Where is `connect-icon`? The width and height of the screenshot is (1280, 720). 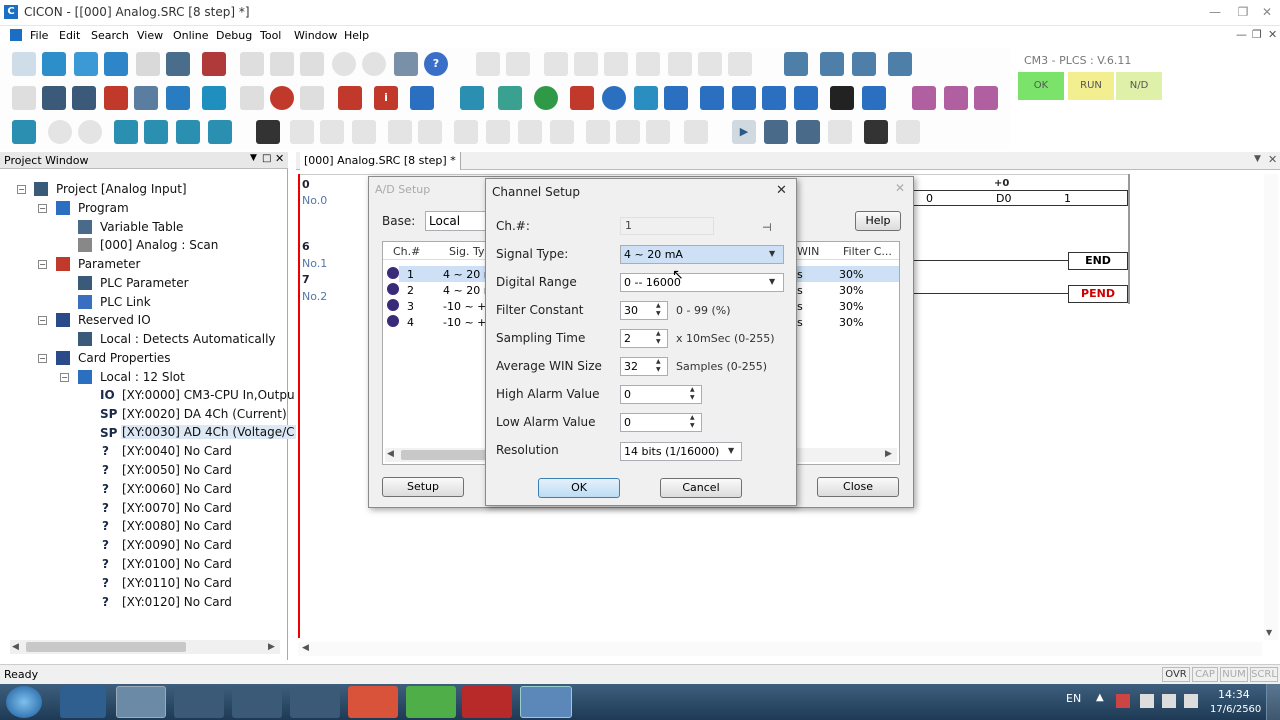 connect-icon is located at coordinates (796, 64).